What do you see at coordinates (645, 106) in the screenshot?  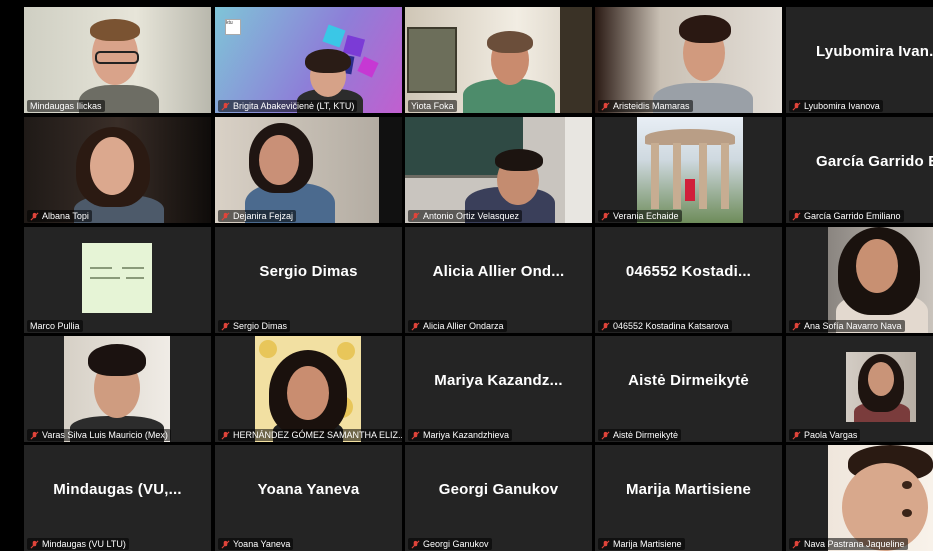 I see `participant-name-label: Aristeidis Mamaras` at bounding box center [645, 106].